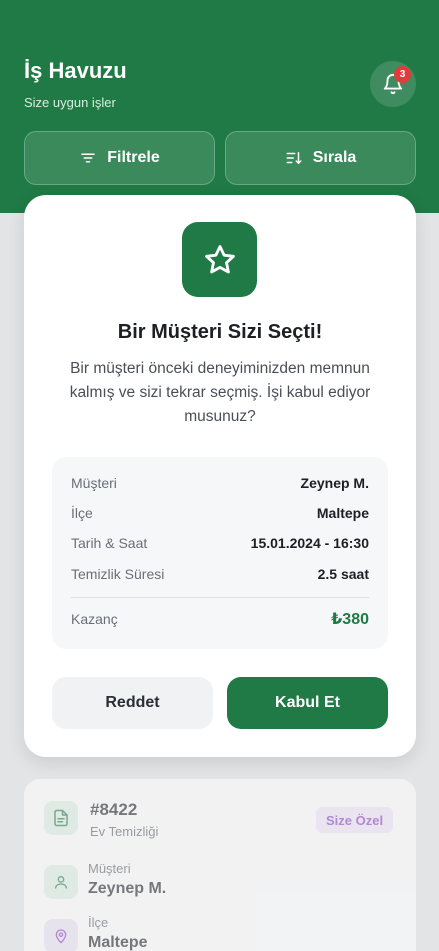 The width and height of the screenshot is (439, 951). What do you see at coordinates (220, 483) in the screenshot?
I see `detail-row: Müşteri Zeynep M.` at bounding box center [220, 483].